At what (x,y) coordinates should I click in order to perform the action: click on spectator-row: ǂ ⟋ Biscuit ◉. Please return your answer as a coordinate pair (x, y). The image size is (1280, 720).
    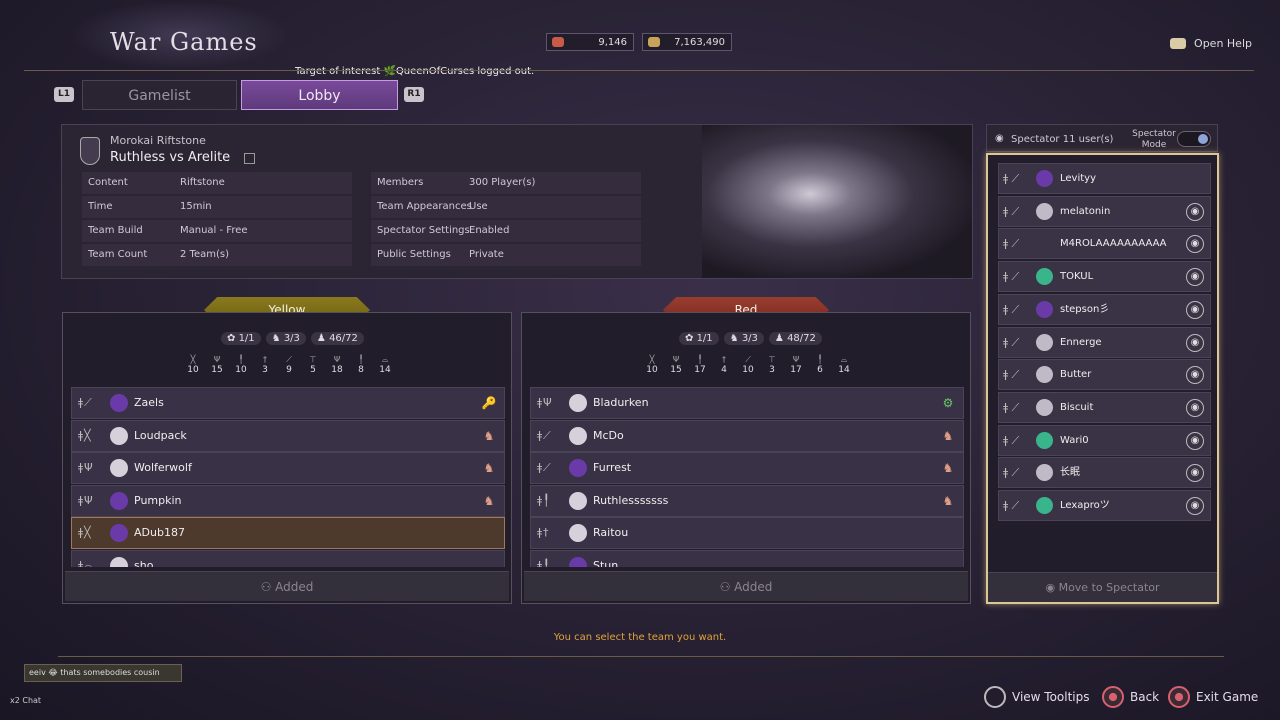
    Looking at the image, I should click on (1104, 407).